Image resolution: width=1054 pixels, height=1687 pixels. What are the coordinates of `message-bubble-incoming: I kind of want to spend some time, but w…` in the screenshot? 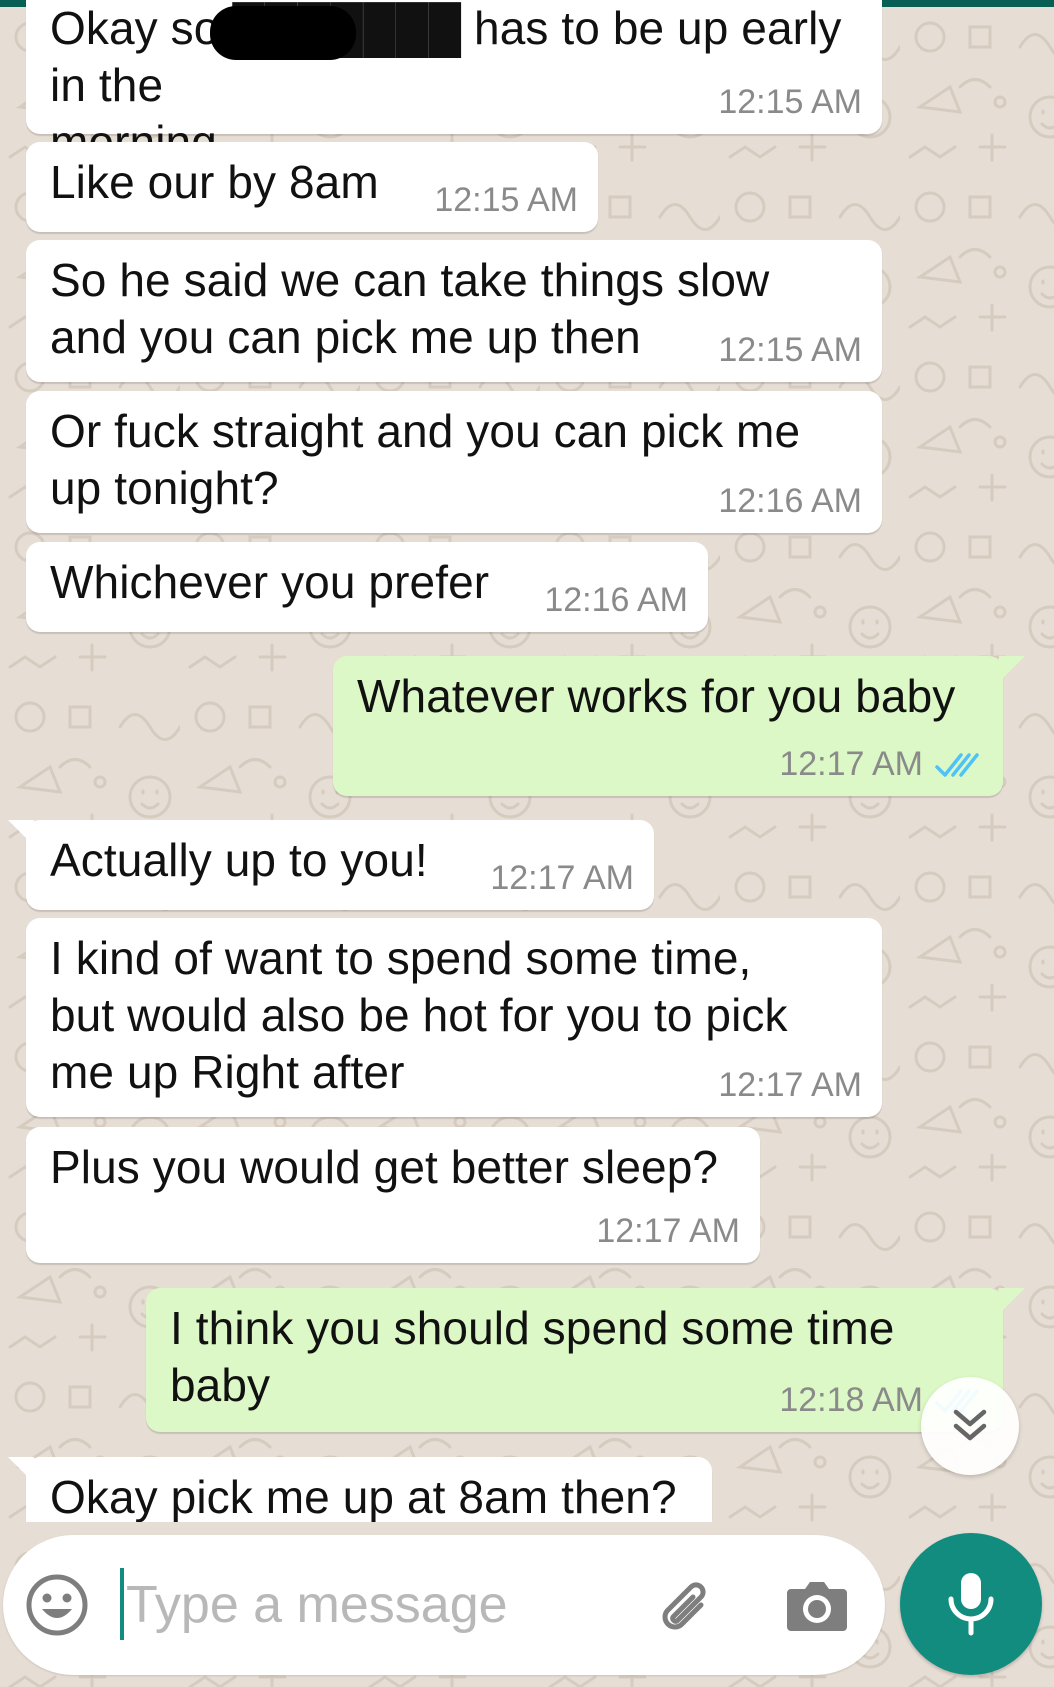 It's located at (454, 1017).